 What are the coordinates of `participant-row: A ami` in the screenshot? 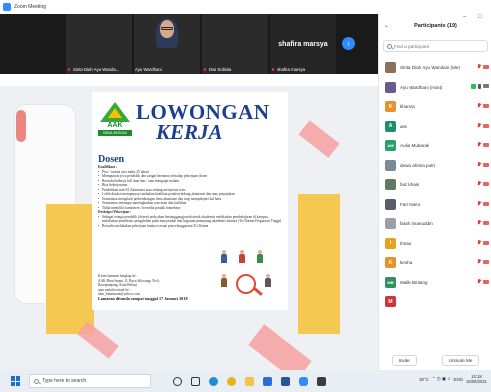 It's located at (435, 127).